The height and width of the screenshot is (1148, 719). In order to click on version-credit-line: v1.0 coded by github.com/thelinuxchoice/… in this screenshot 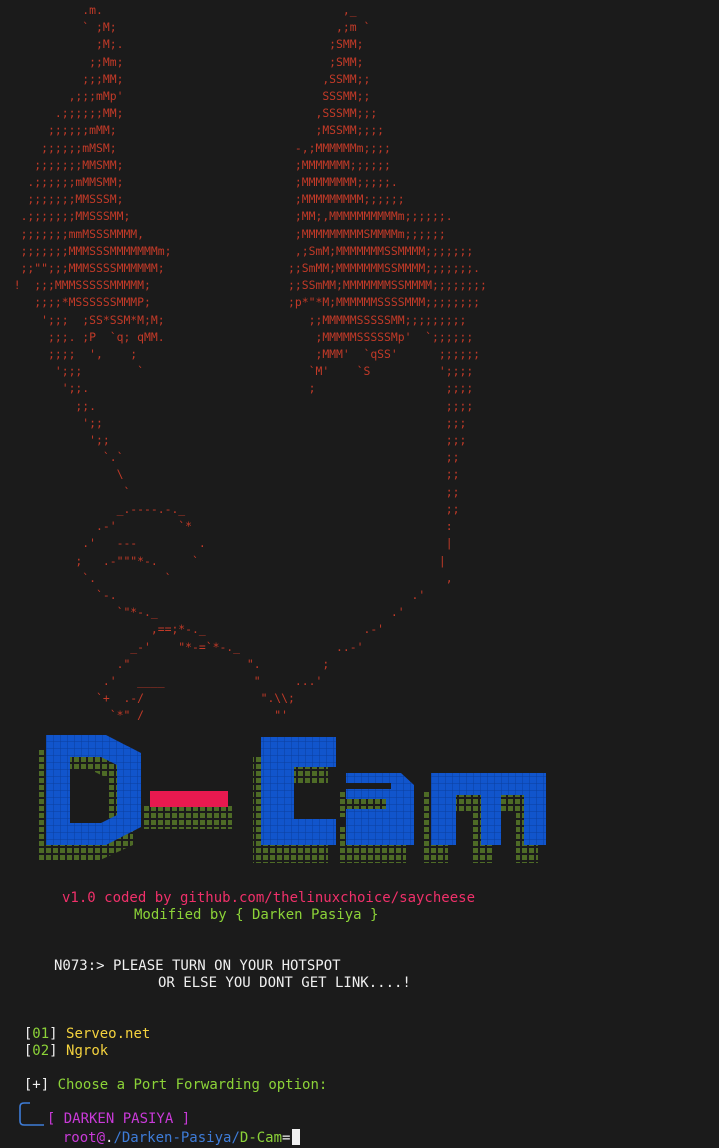, I will do `click(269, 898)`.